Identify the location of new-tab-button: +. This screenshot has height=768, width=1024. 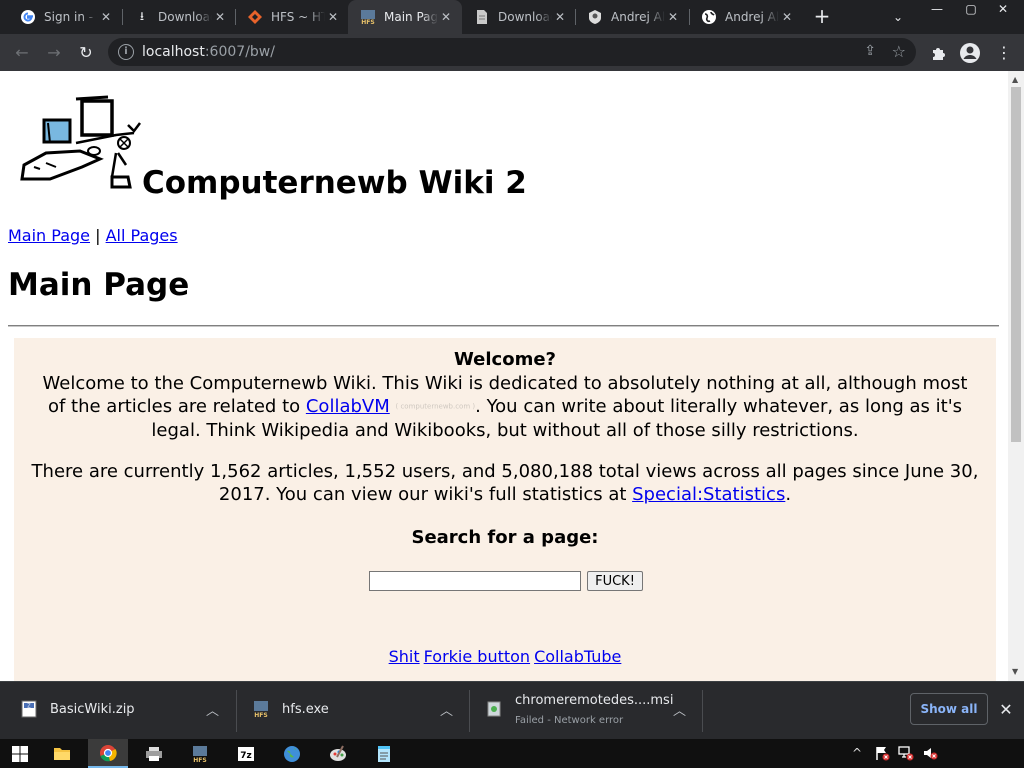
(822, 17).